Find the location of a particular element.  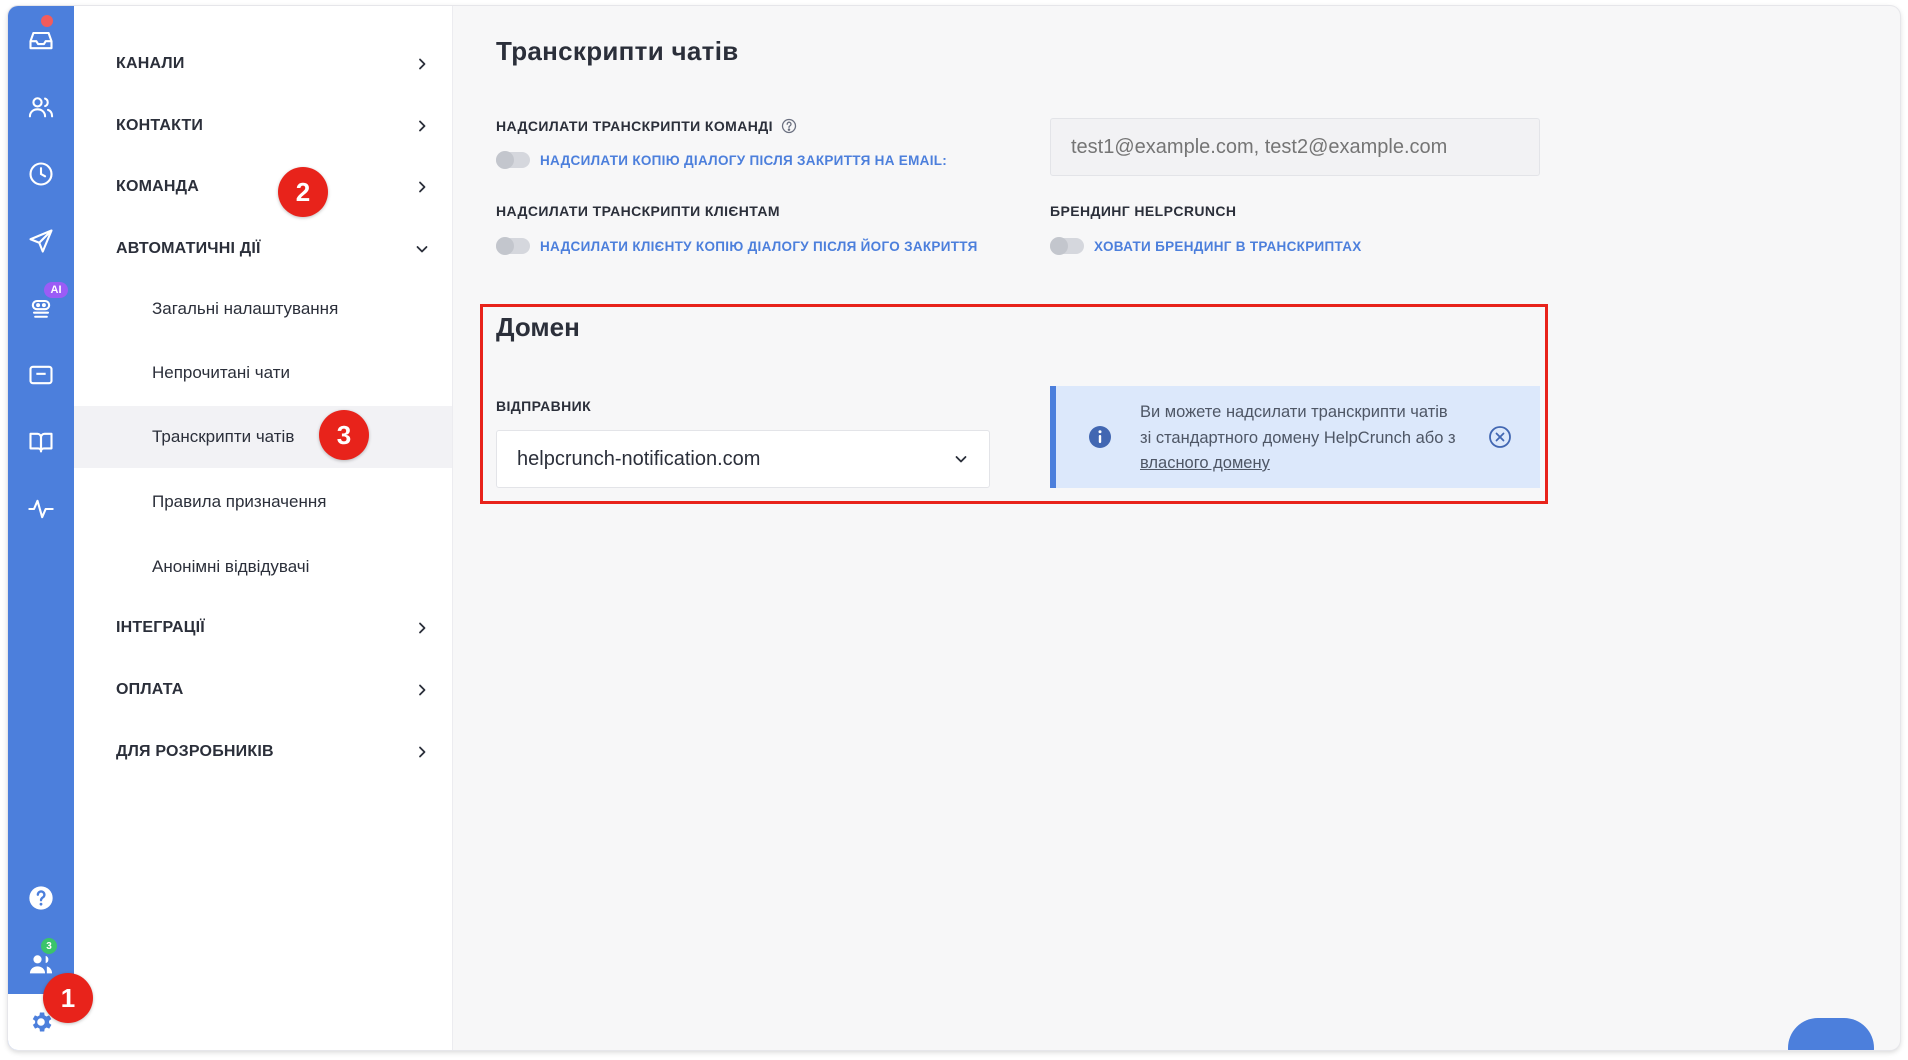

submenu-label: Правила призначення is located at coordinates (239, 501).